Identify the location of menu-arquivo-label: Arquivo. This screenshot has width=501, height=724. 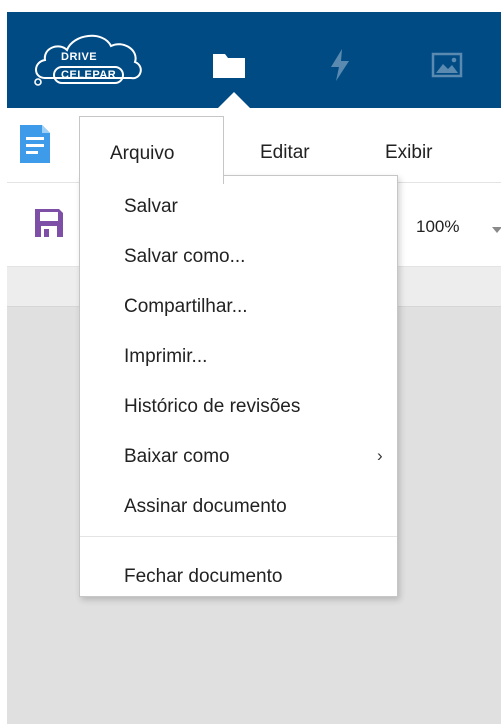
(142, 153).